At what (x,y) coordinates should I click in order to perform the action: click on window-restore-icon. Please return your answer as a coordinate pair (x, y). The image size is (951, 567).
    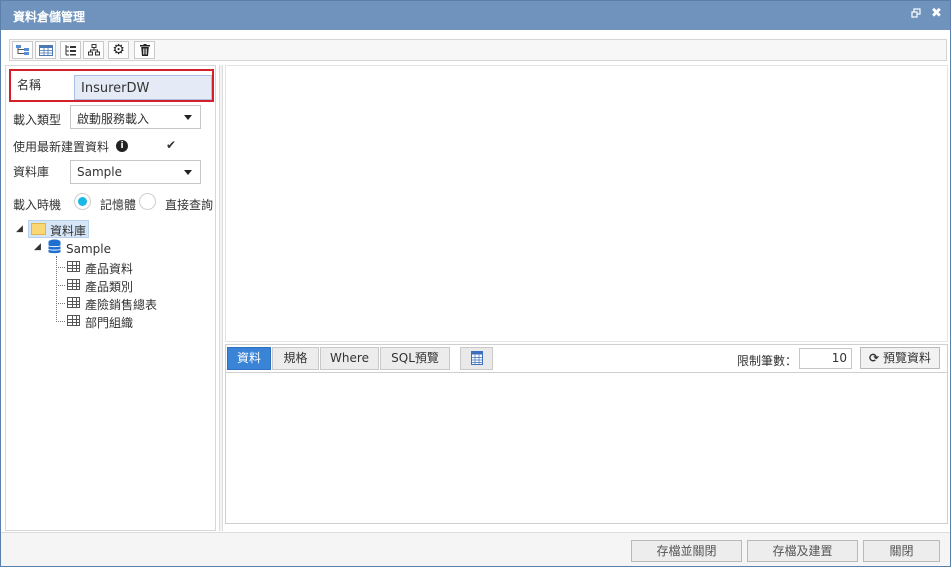
    Looking at the image, I should click on (916, 14).